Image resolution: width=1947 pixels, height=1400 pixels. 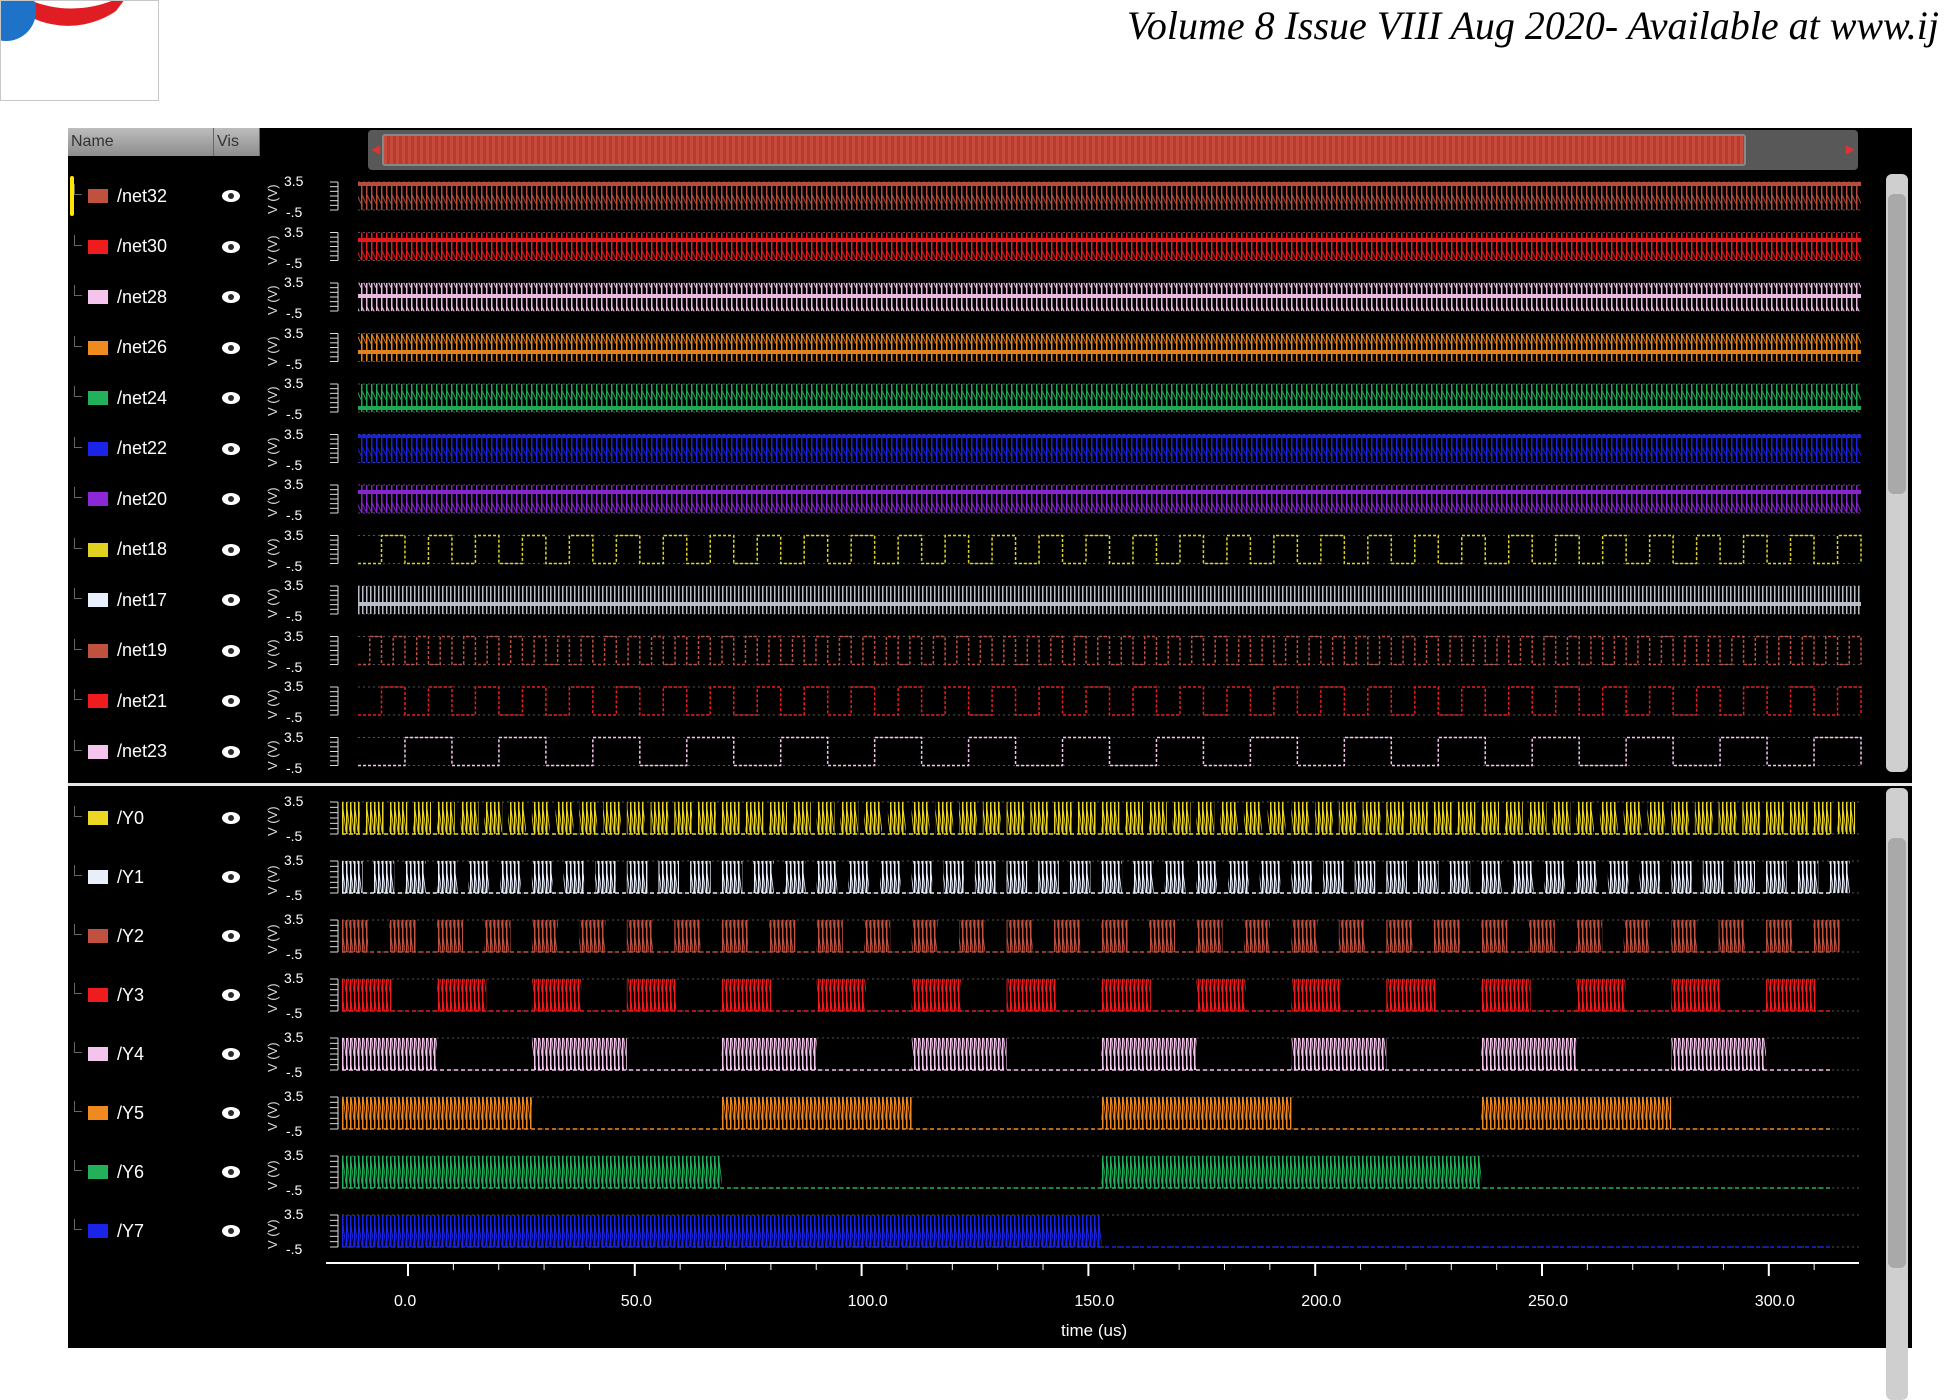 I want to click on signal-row-net17: /net17, so click(x=127, y=600).